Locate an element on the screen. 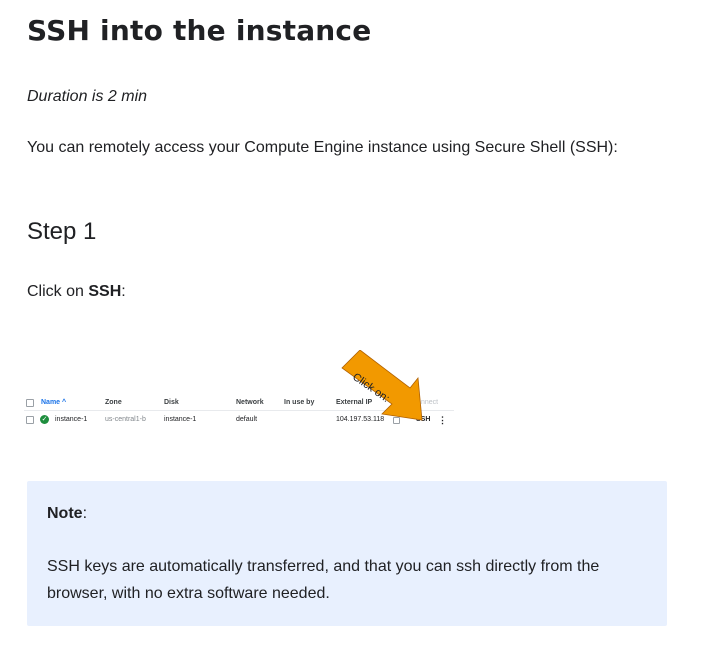 The height and width of the screenshot is (658, 704). header-disk: Disk is located at coordinates (171, 402).